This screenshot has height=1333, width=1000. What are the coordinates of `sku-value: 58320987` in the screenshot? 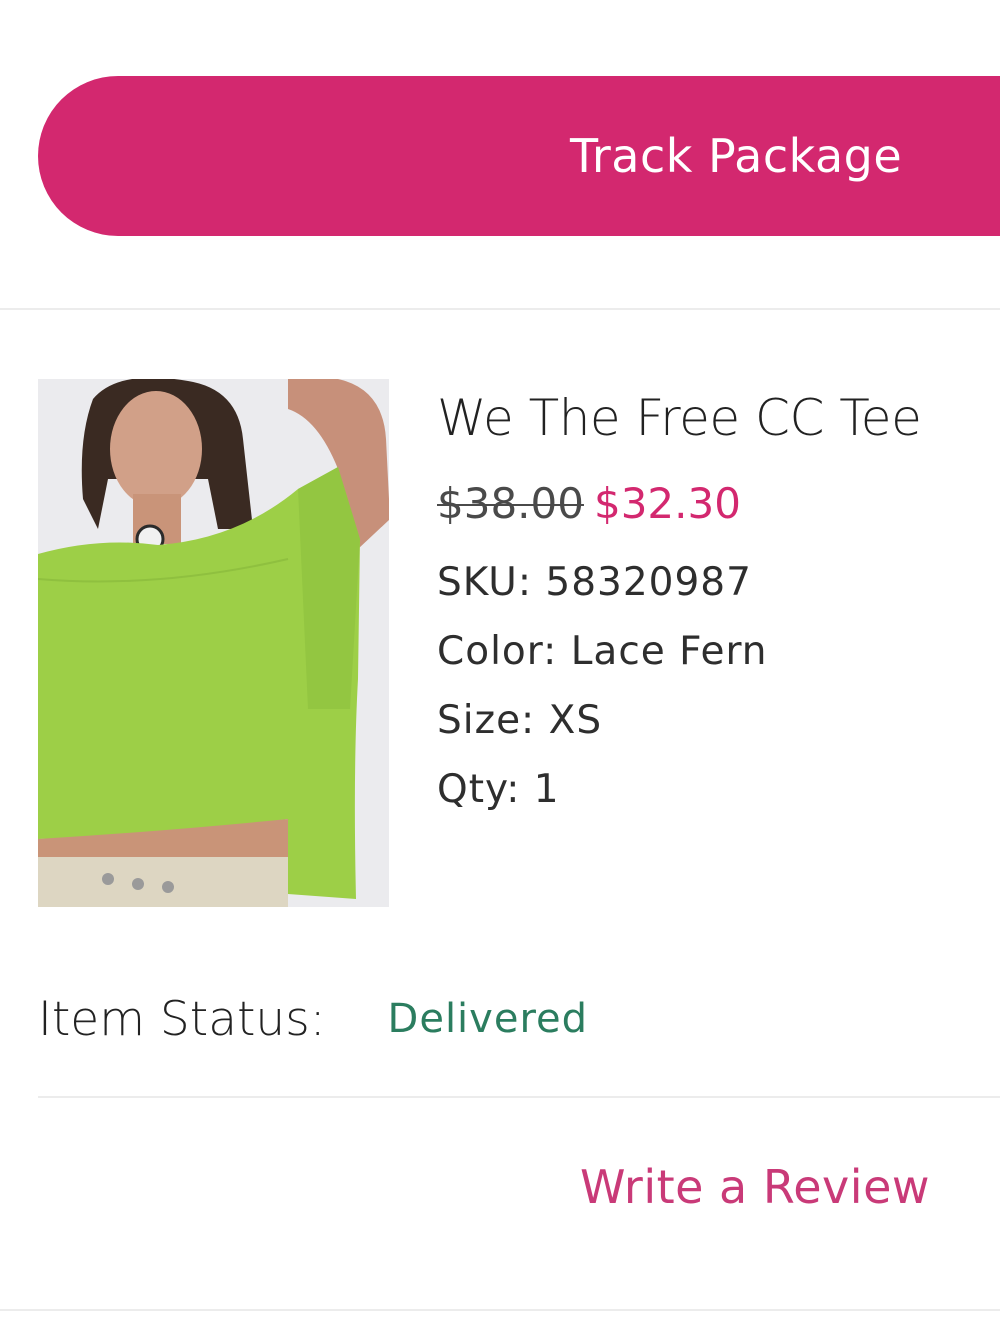 It's located at (648, 582).